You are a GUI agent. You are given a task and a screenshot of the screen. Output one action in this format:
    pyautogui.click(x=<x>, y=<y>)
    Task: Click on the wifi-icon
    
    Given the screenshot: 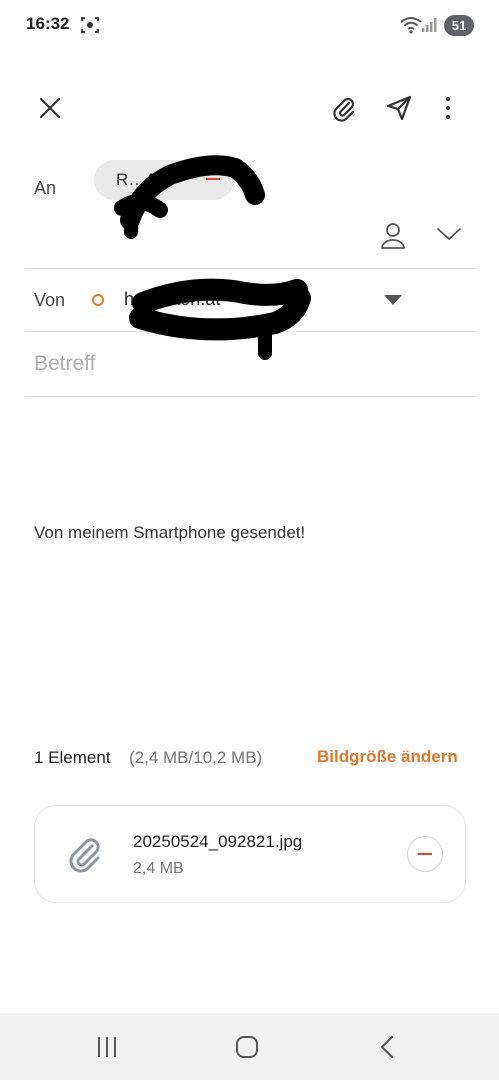 What is the action you would take?
    pyautogui.click(x=411, y=25)
    